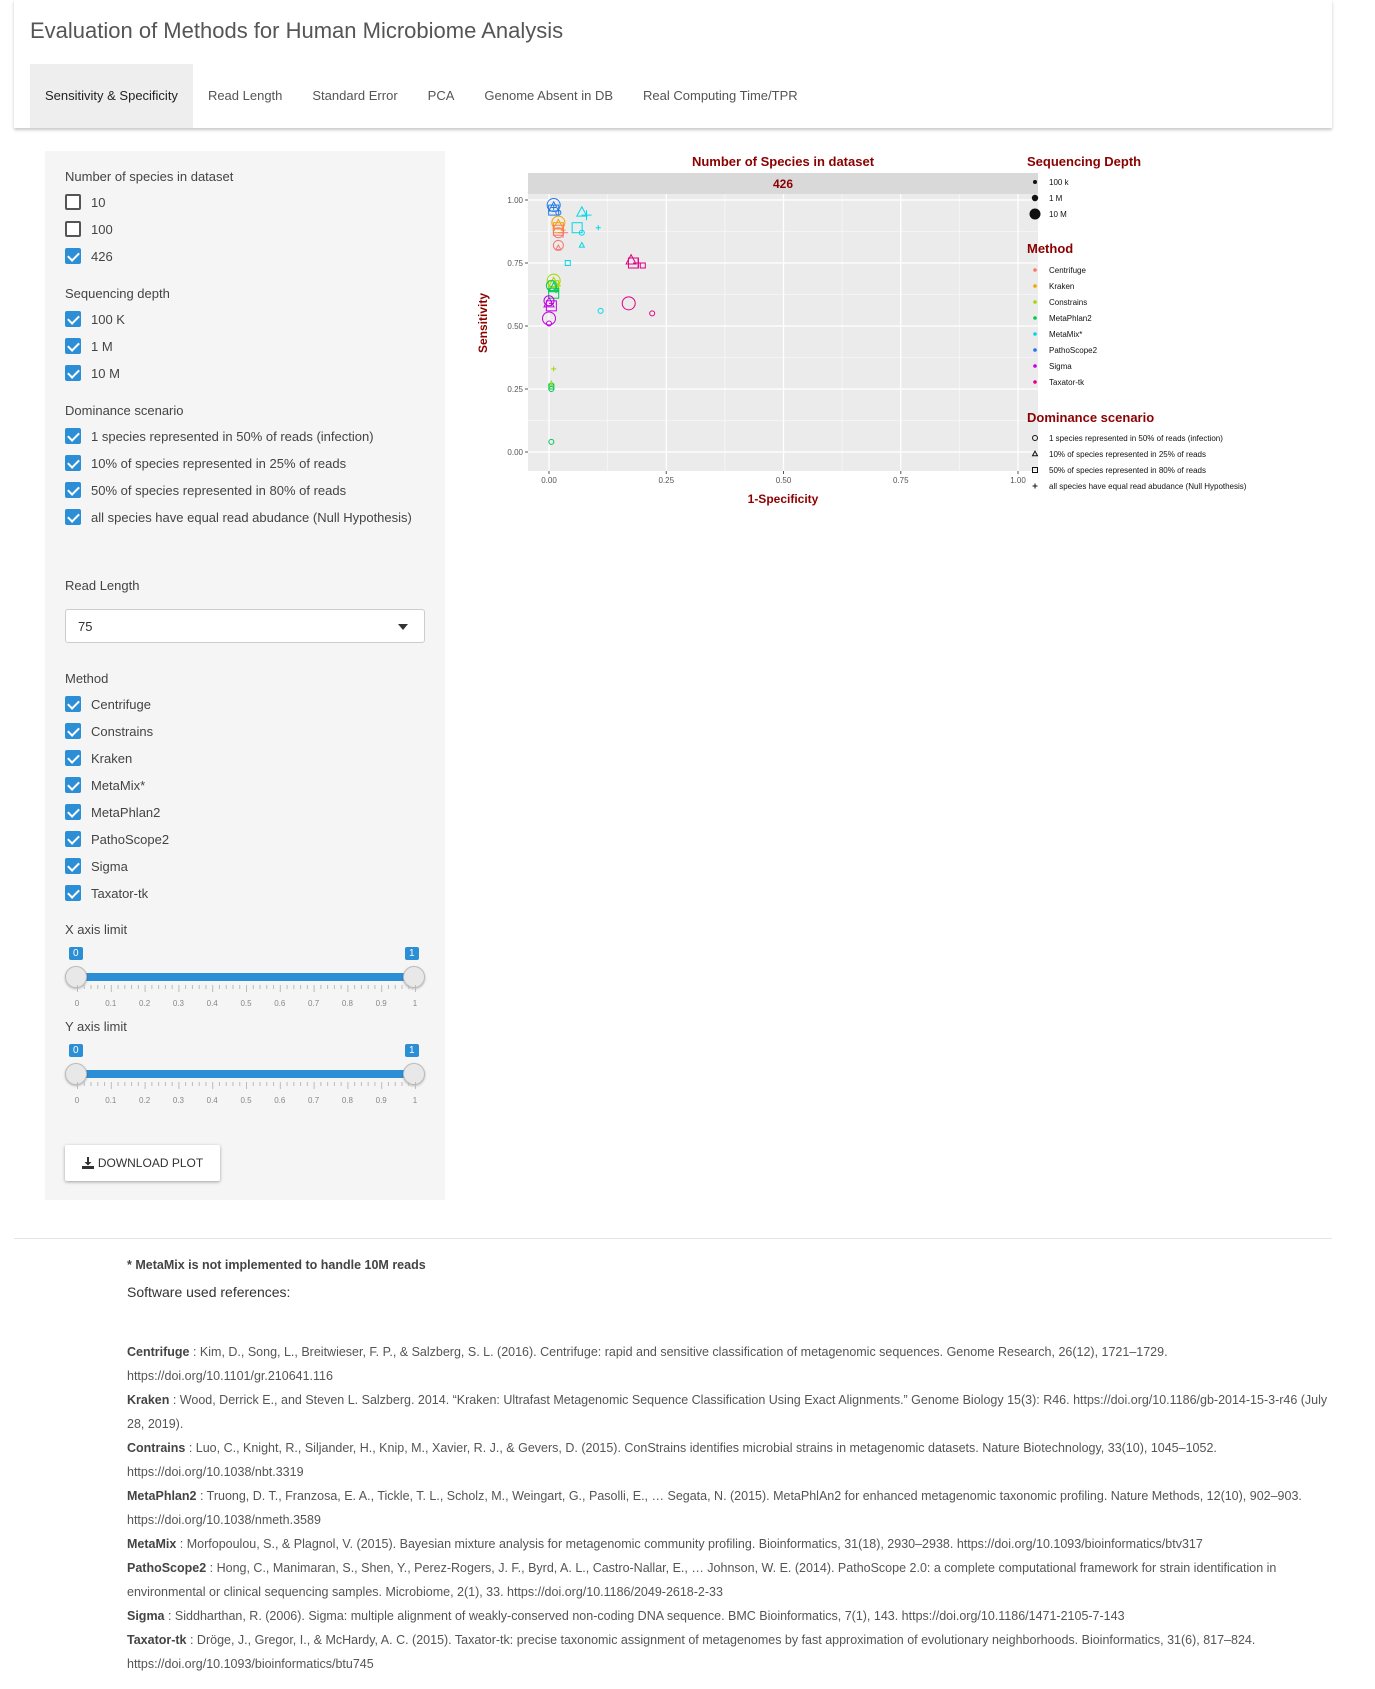 This screenshot has height=1689, width=1375. What do you see at coordinates (1084, 161) in the screenshot?
I see `depth-legend-title: Sequencing Depth` at bounding box center [1084, 161].